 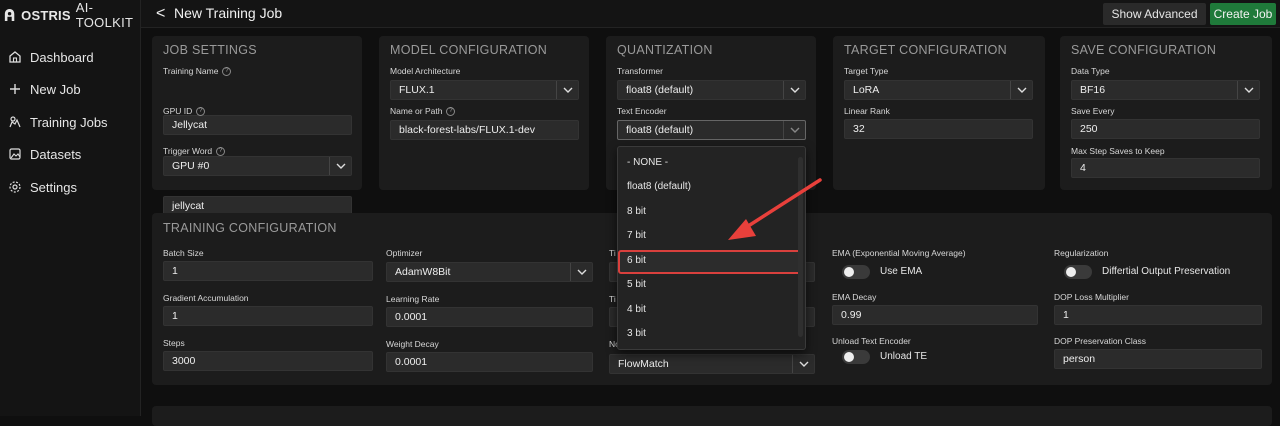 What do you see at coordinates (871, 341) in the screenshot?
I see `unload-text-encoder-label: Unload Text Encoder` at bounding box center [871, 341].